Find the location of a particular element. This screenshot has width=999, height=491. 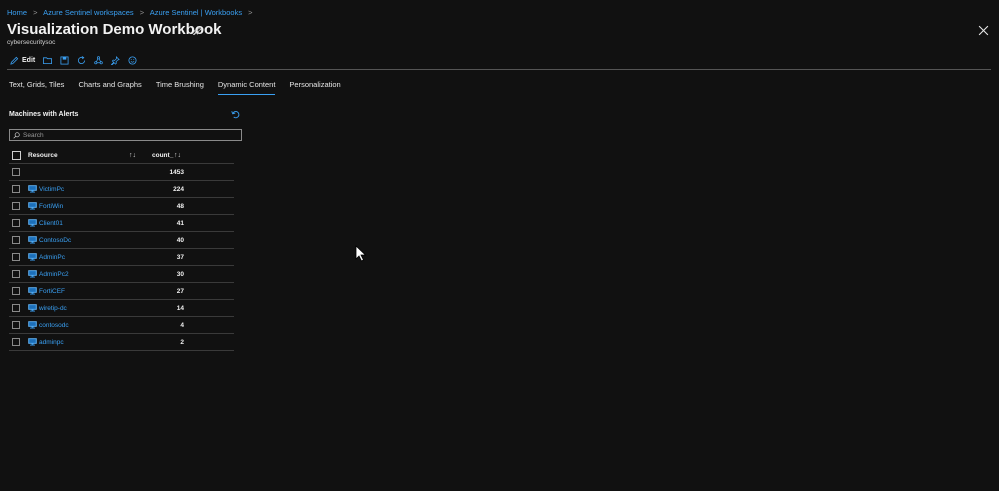

save-button is located at coordinates (64, 60).